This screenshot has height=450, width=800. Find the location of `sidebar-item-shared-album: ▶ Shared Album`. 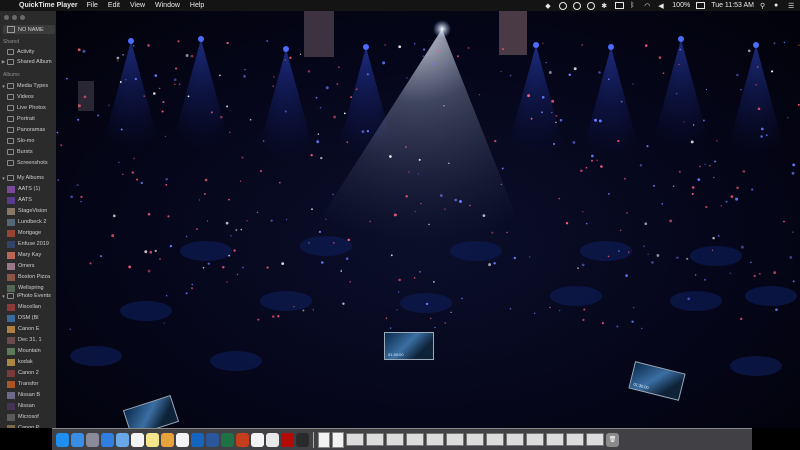

sidebar-item-shared-album: ▶ Shared Album is located at coordinates (28, 62).